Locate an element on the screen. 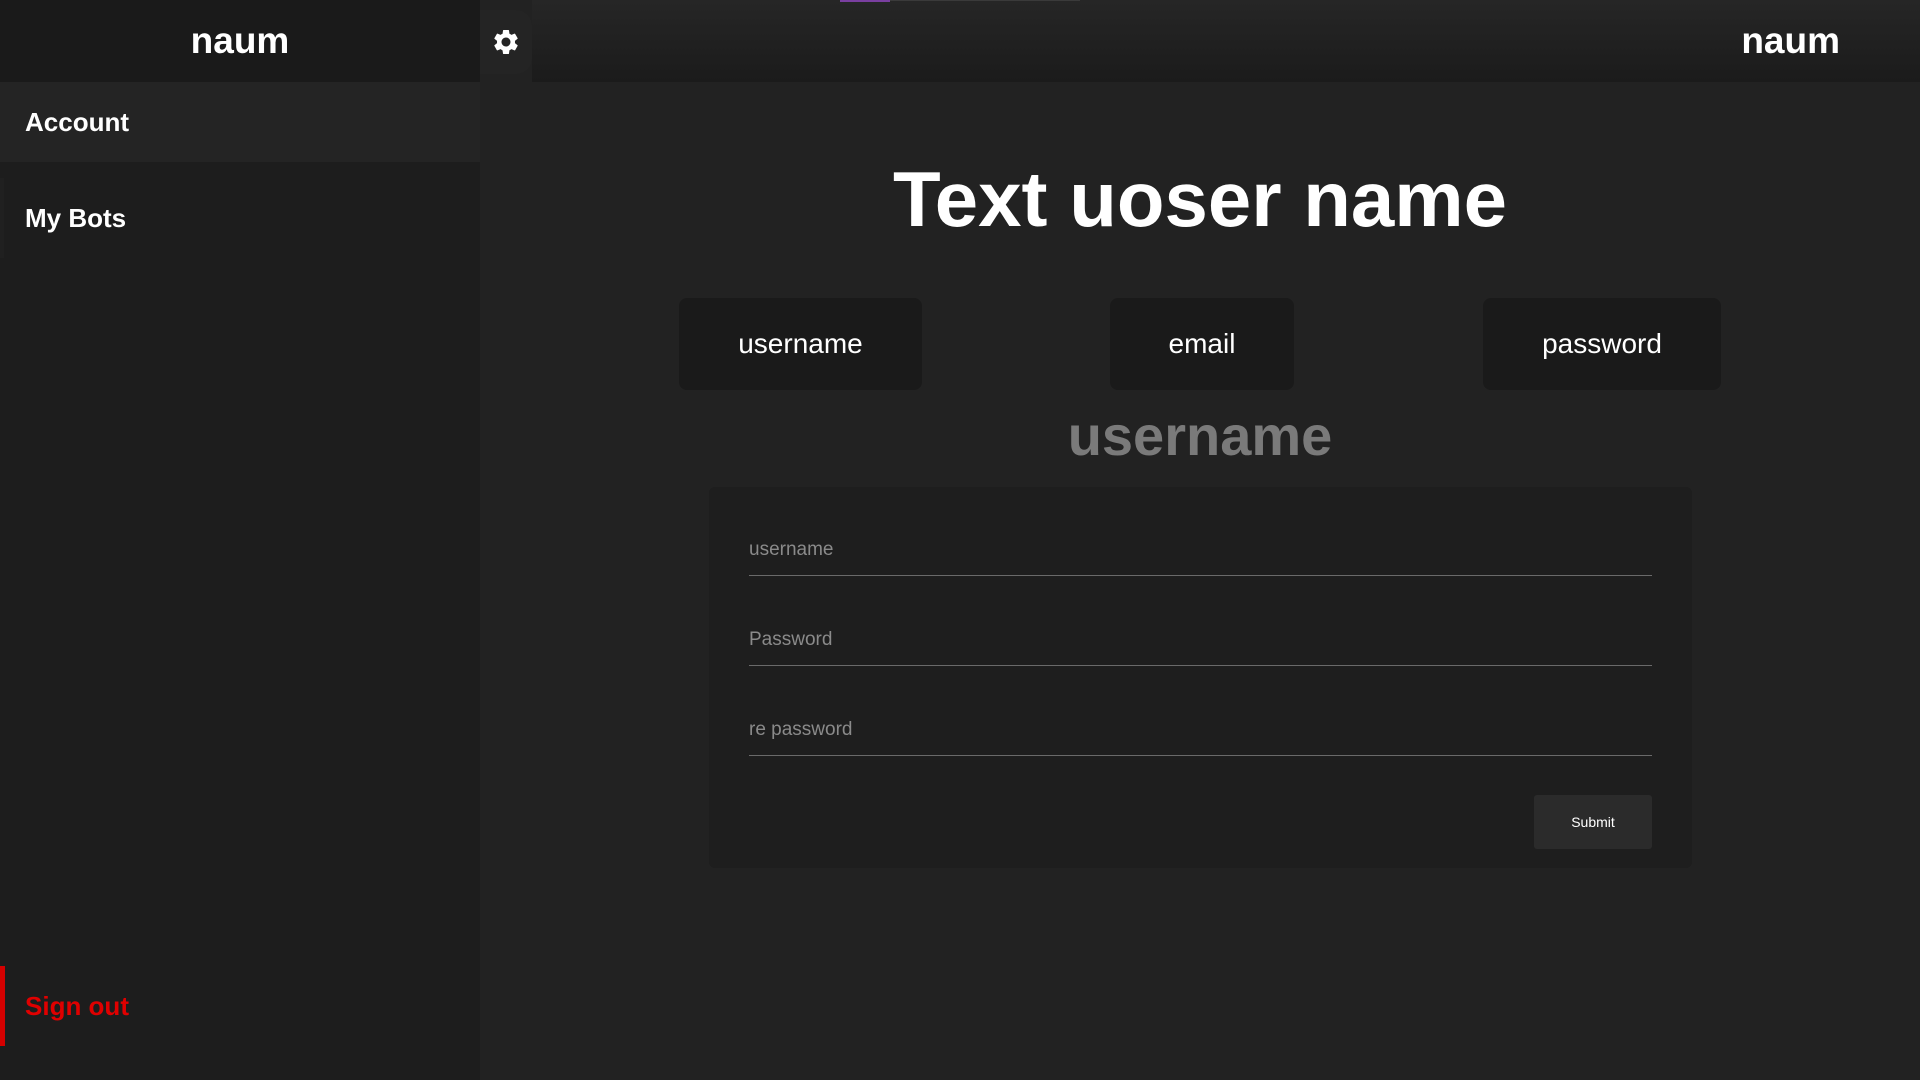 Image resolution: width=1920 pixels, height=1080 pixels. sidebar-header: naum is located at coordinates (240, 41).